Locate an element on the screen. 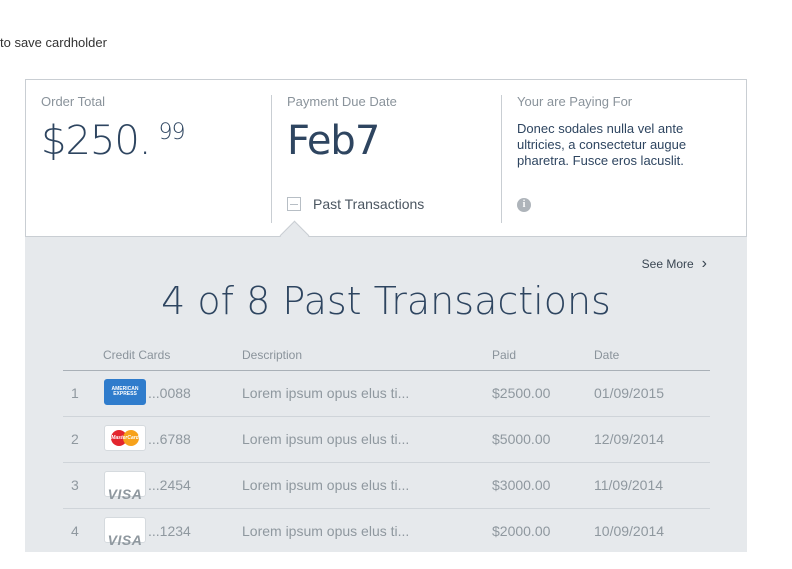  transaction-date: 10/09/2014 is located at coordinates (629, 531).